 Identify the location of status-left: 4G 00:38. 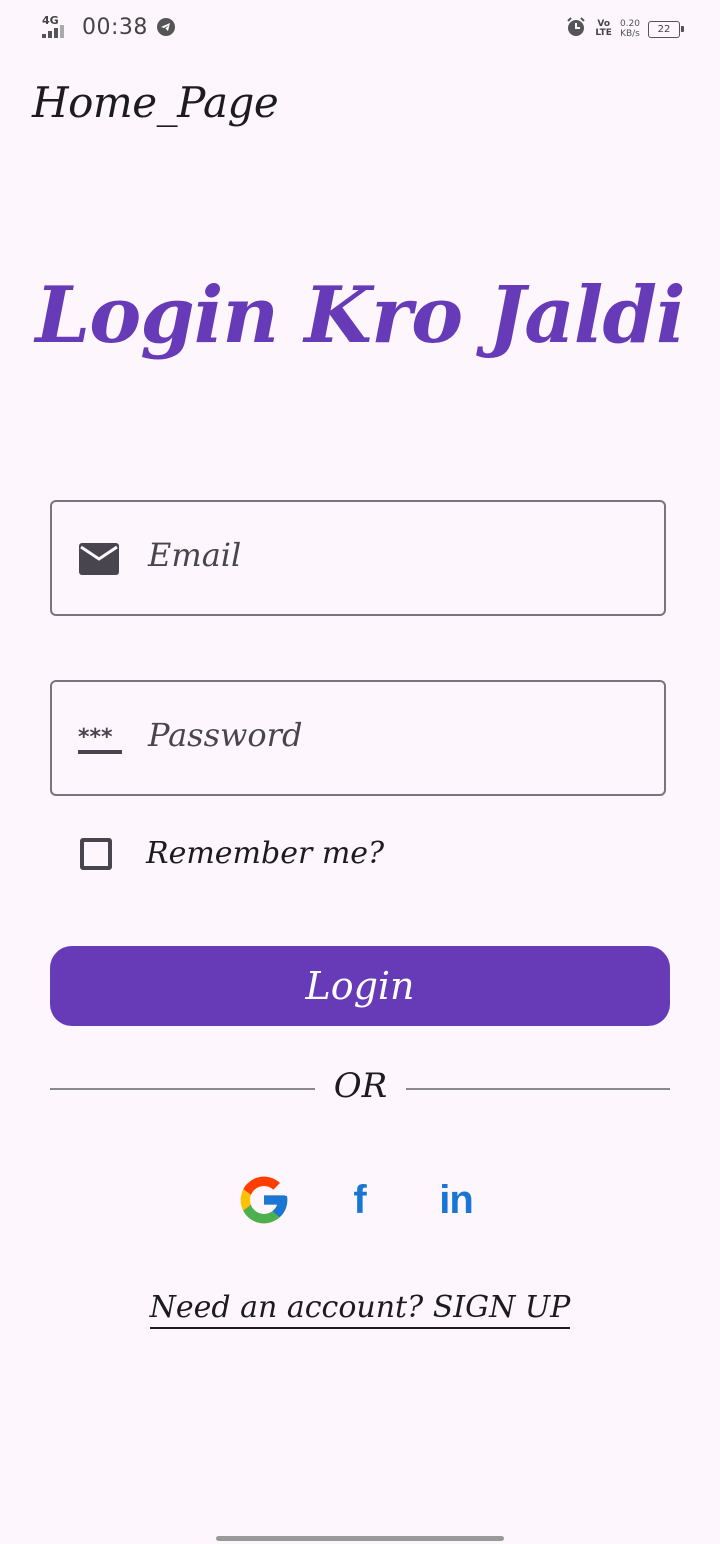
(108, 27).